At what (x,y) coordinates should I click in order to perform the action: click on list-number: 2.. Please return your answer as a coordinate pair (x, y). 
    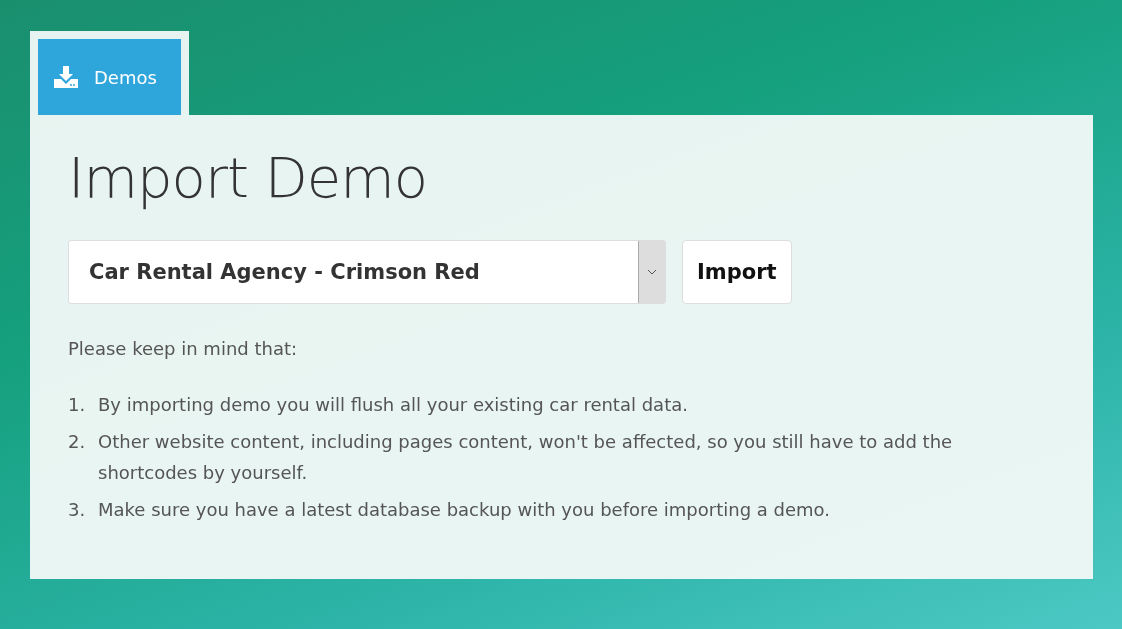
    Looking at the image, I should click on (77, 442).